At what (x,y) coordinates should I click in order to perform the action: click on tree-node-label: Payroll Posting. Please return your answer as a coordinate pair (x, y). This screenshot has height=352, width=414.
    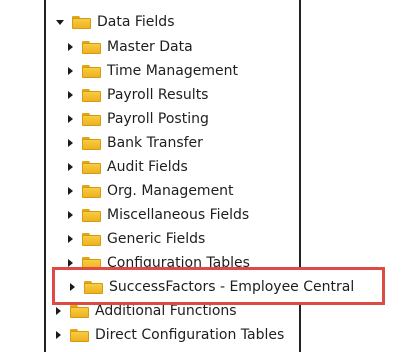
    Looking at the image, I should click on (158, 119).